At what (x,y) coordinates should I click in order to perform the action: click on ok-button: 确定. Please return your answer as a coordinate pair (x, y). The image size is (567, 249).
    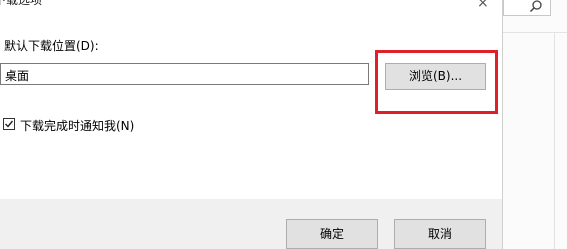
    Looking at the image, I should click on (332, 234).